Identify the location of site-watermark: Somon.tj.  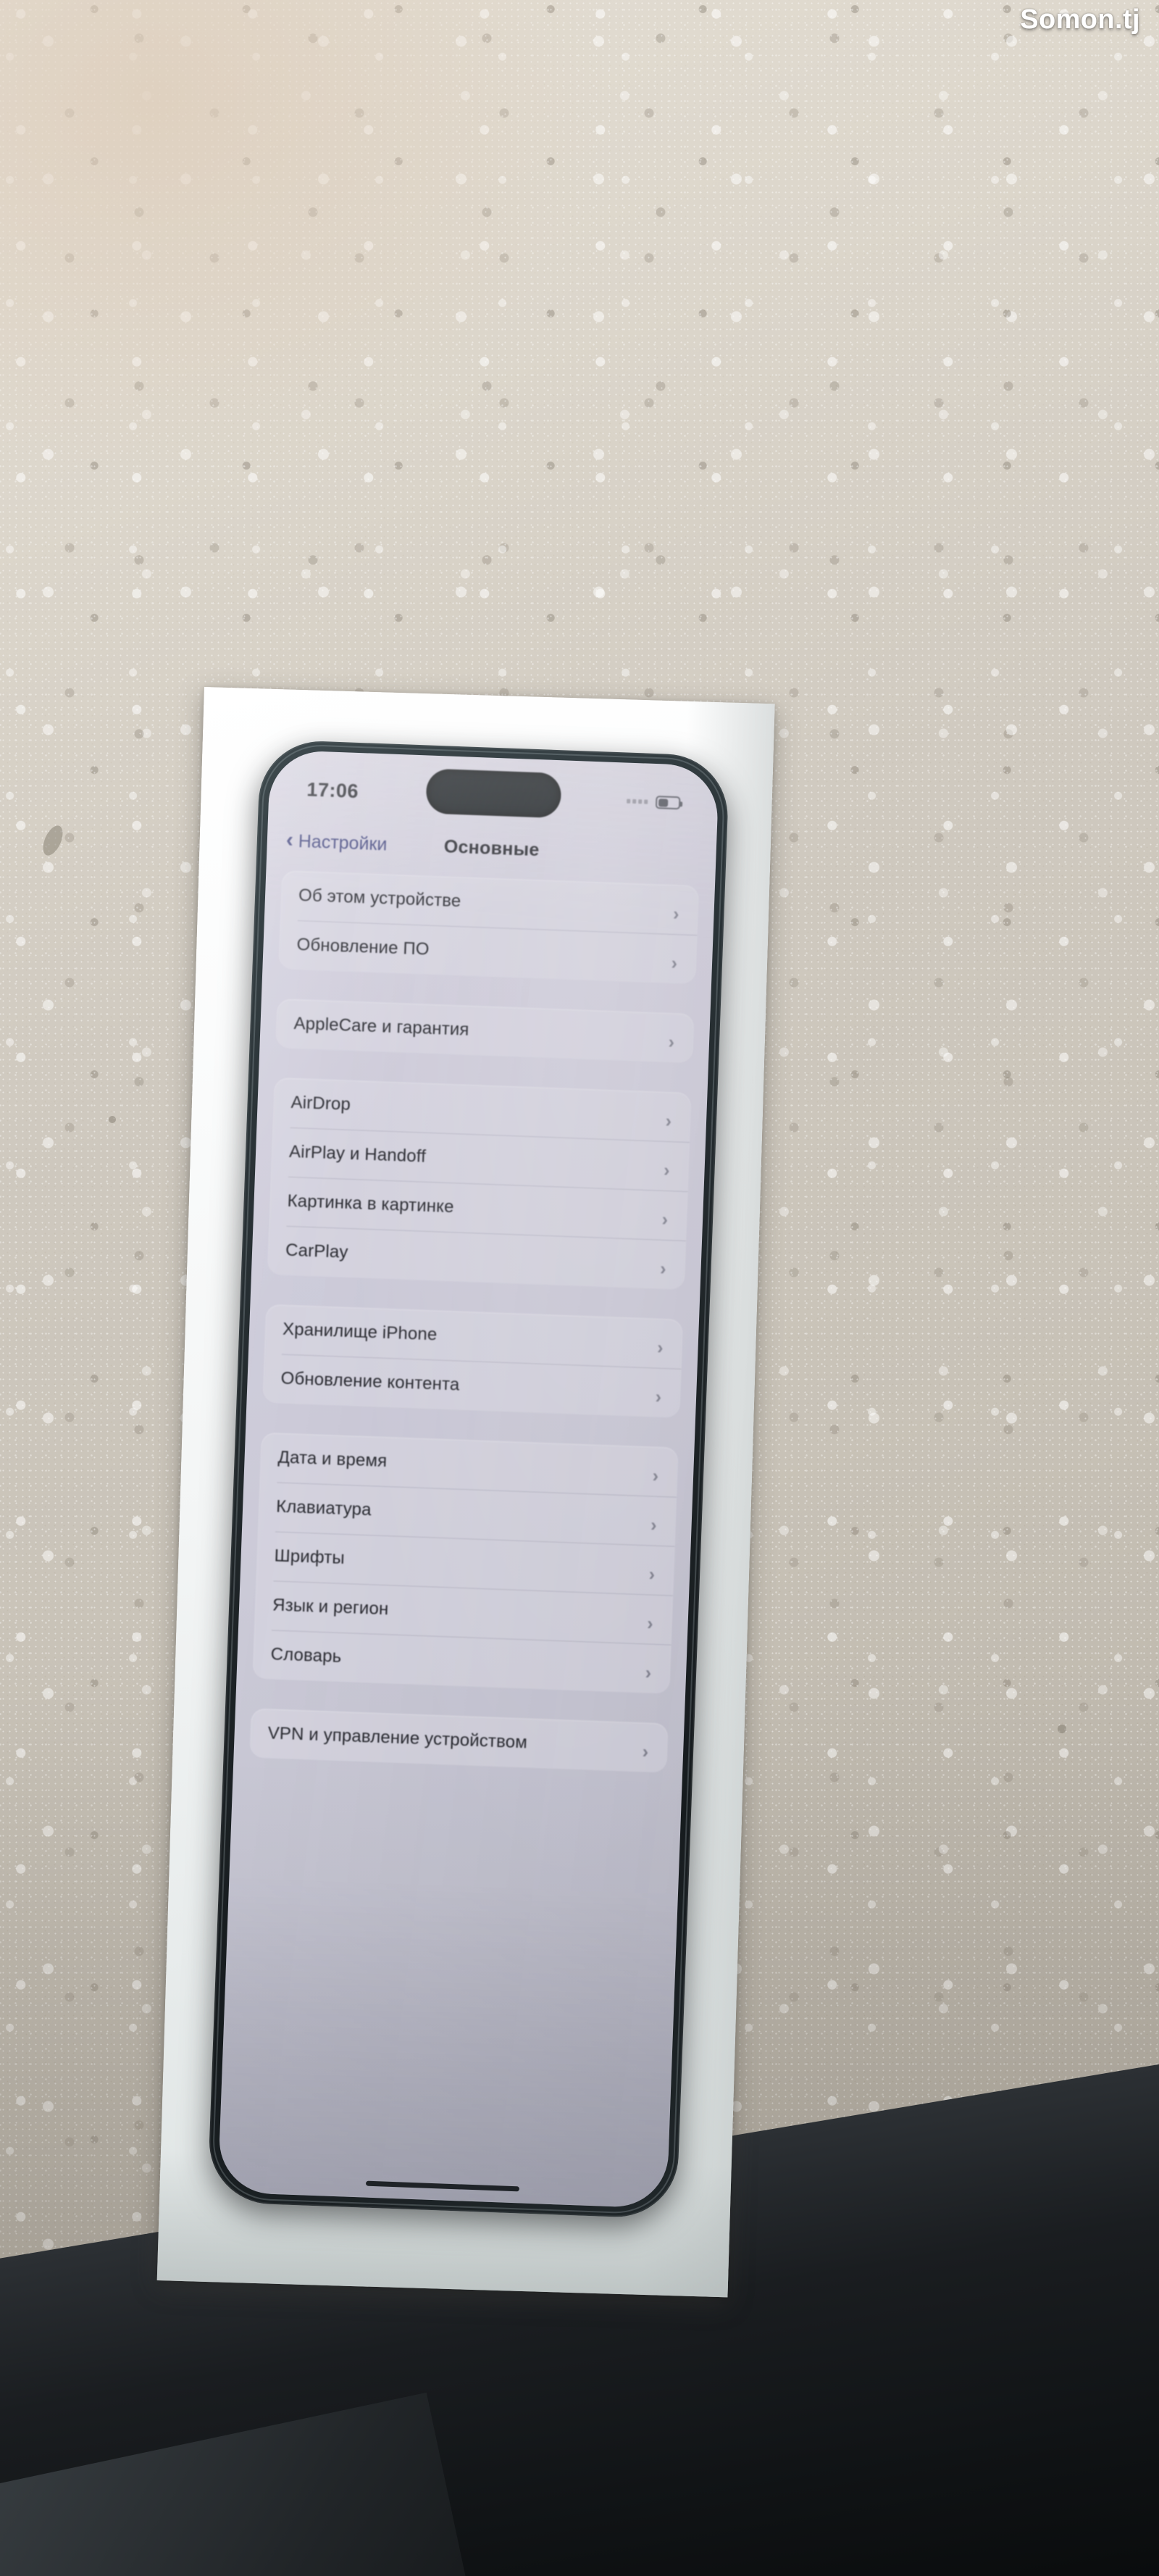
(1080, 19).